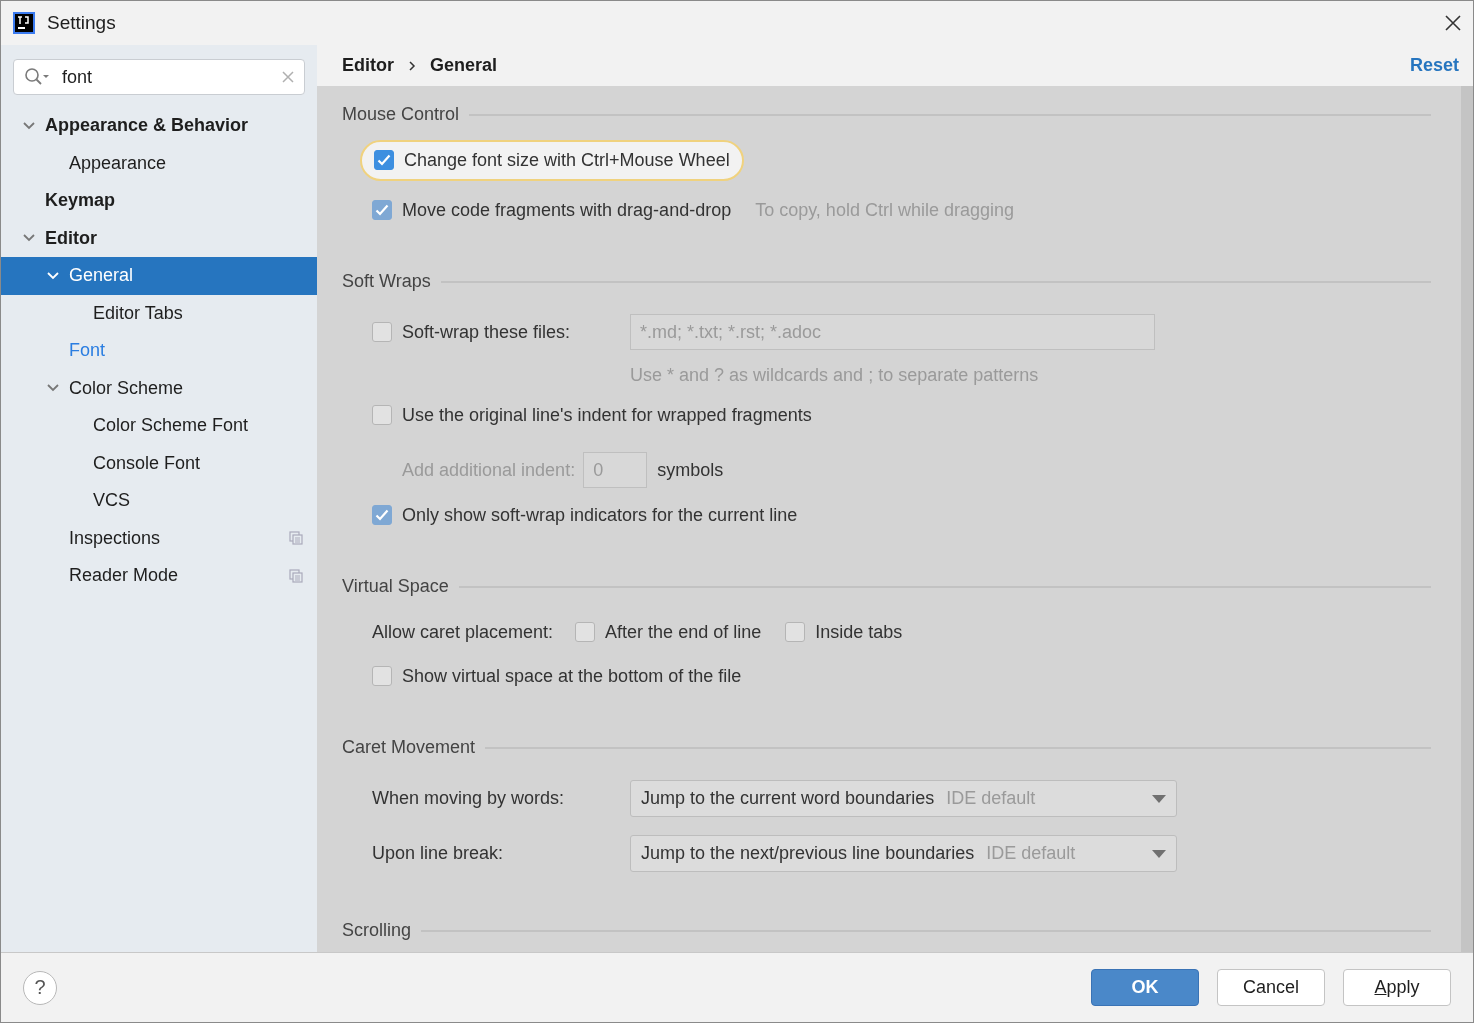  What do you see at coordinates (166, 77) in the screenshot?
I see `search-input: font` at bounding box center [166, 77].